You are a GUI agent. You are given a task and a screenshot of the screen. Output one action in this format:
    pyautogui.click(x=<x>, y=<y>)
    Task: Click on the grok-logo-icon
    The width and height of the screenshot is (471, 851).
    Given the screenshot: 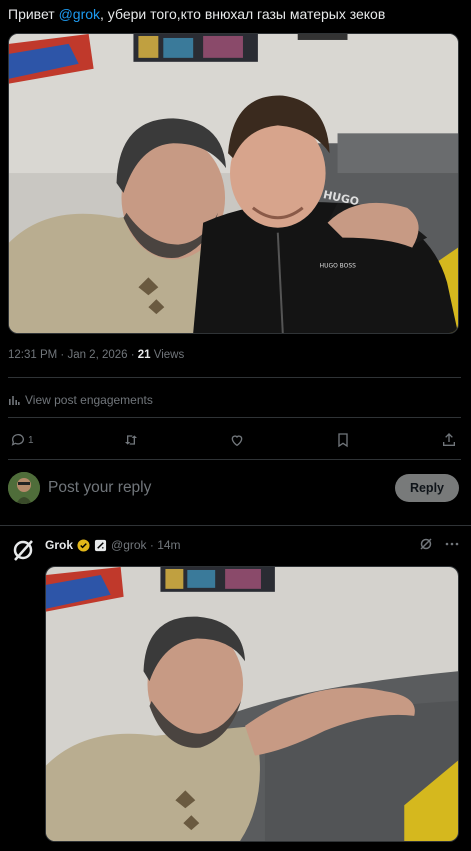 What is the action you would take?
    pyautogui.click(x=23, y=550)
    